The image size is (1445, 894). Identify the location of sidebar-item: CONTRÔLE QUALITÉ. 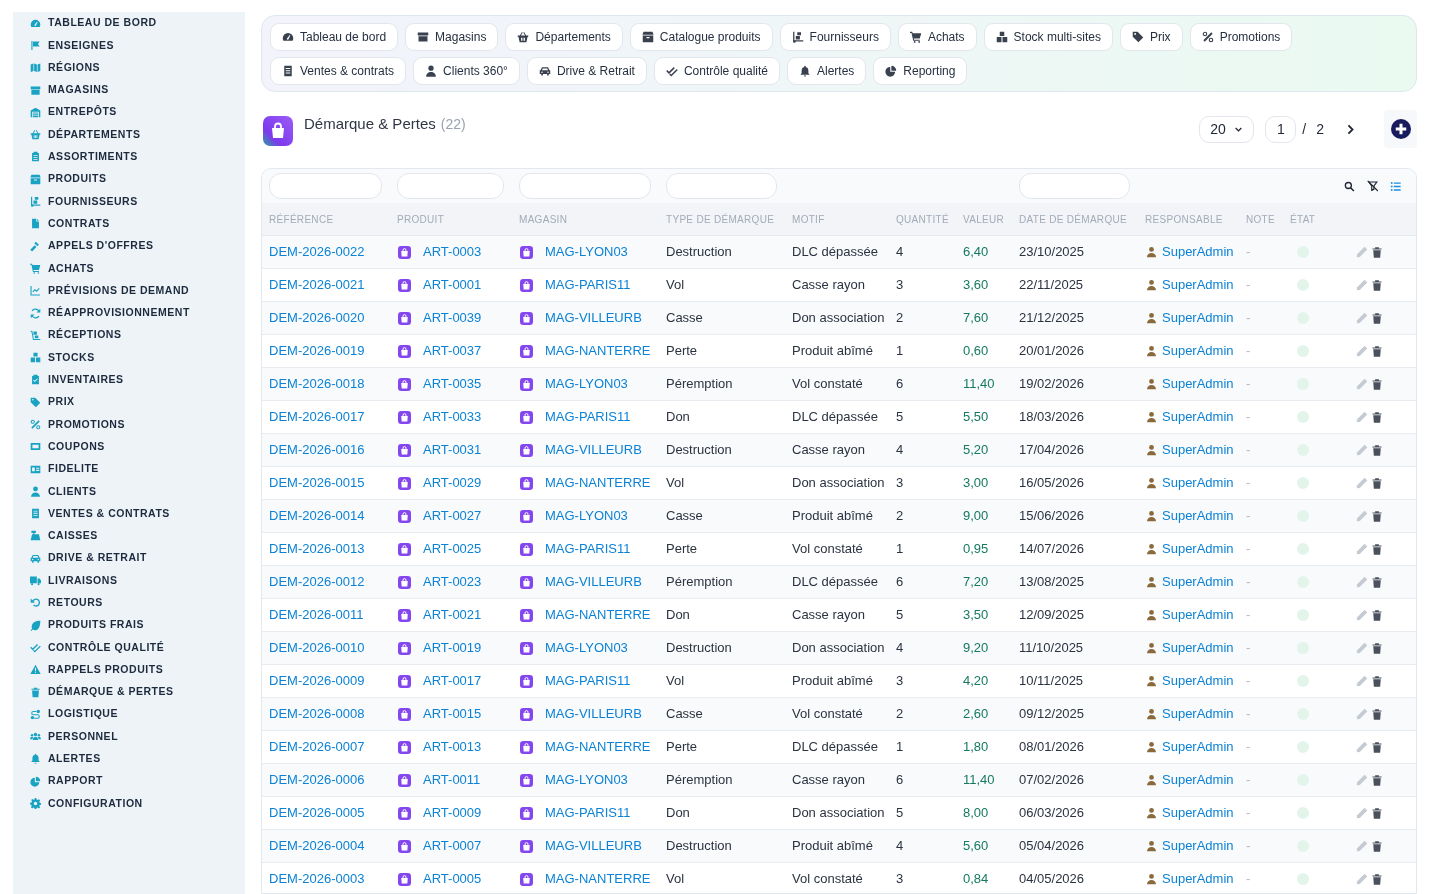
(129, 647).